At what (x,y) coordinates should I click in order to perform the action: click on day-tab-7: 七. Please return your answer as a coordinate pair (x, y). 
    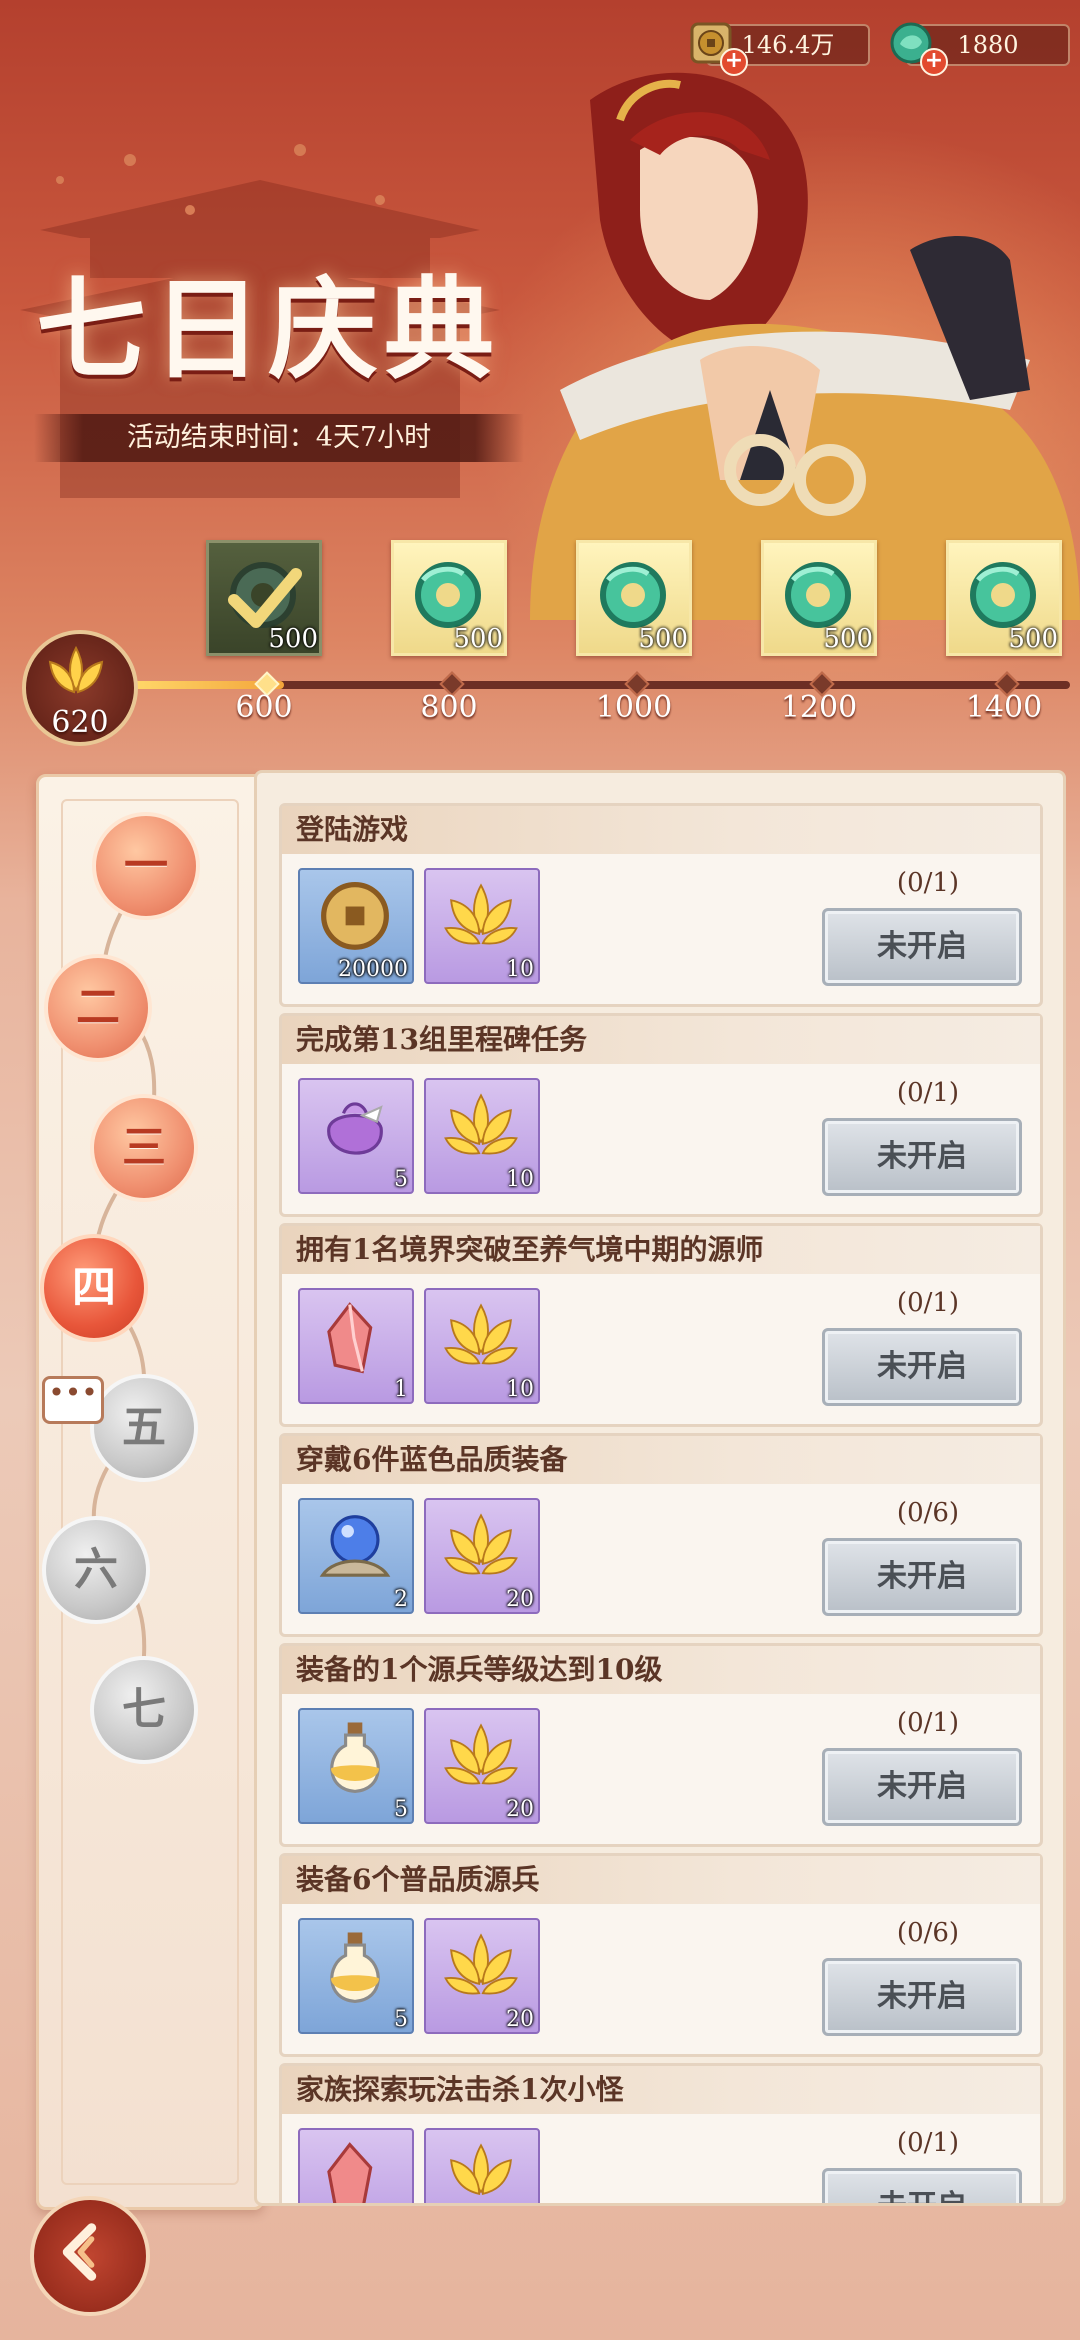
    Looking at the image, I should click on (144, 1710).